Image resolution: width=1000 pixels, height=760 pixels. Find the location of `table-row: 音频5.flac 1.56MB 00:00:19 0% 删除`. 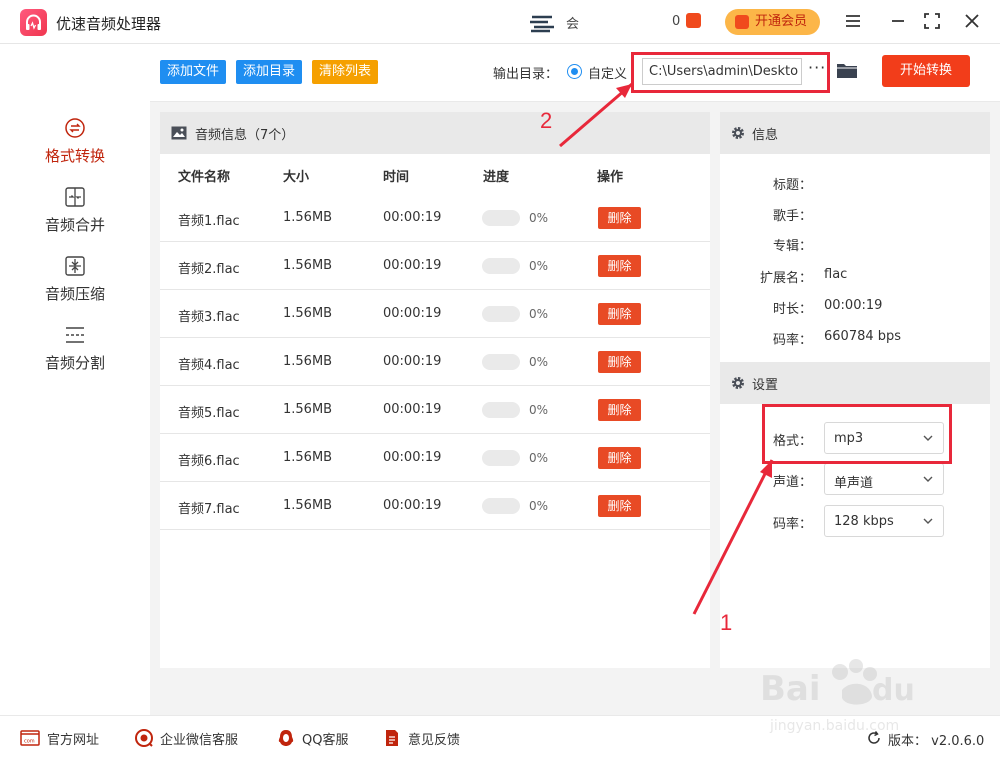

table-row: 音频5.flac 1.56MB 00:00:19 0% 删除 is located at coordinates (435, 410).